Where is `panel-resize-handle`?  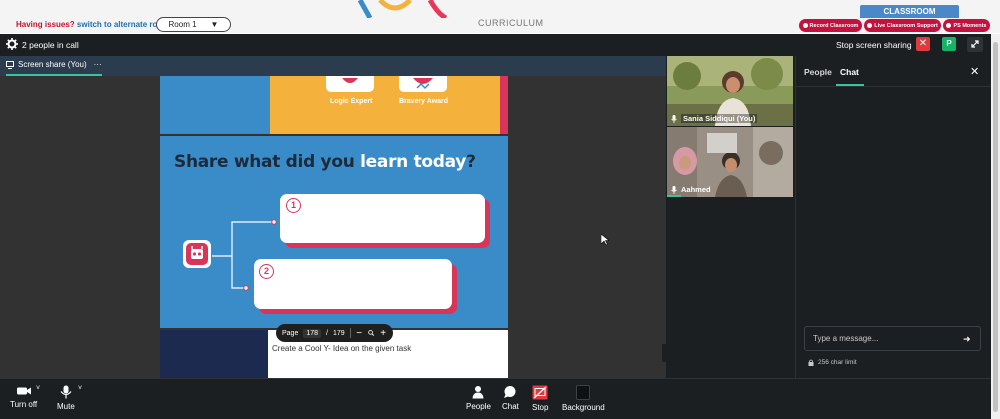
panel-resize-handle is located at coordinates (664, 353).